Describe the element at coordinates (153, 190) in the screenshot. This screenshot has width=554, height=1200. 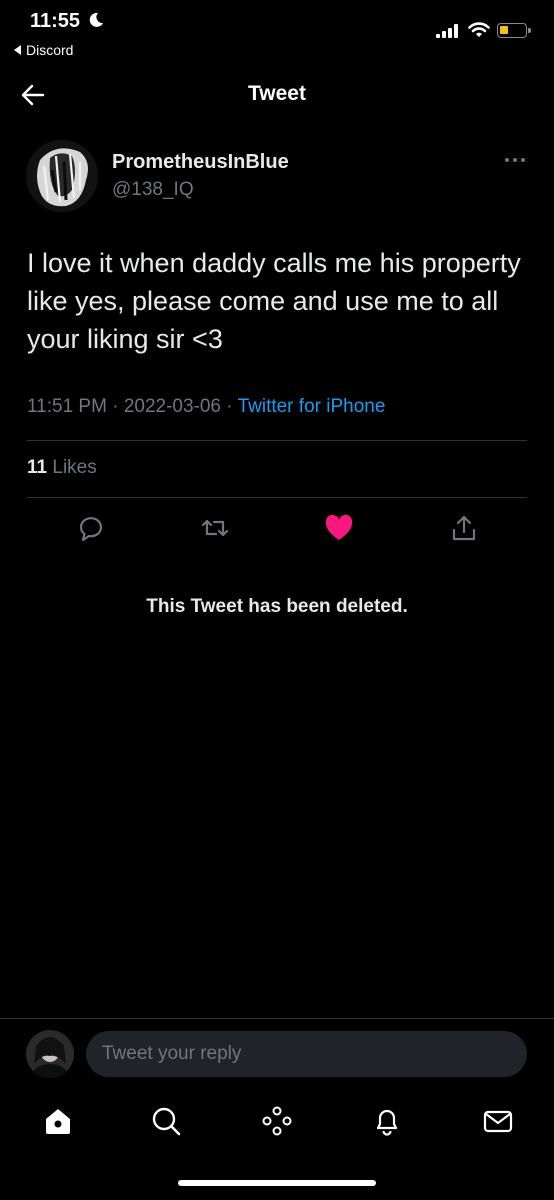
I see `author-handle: @138_IQ` at that location.